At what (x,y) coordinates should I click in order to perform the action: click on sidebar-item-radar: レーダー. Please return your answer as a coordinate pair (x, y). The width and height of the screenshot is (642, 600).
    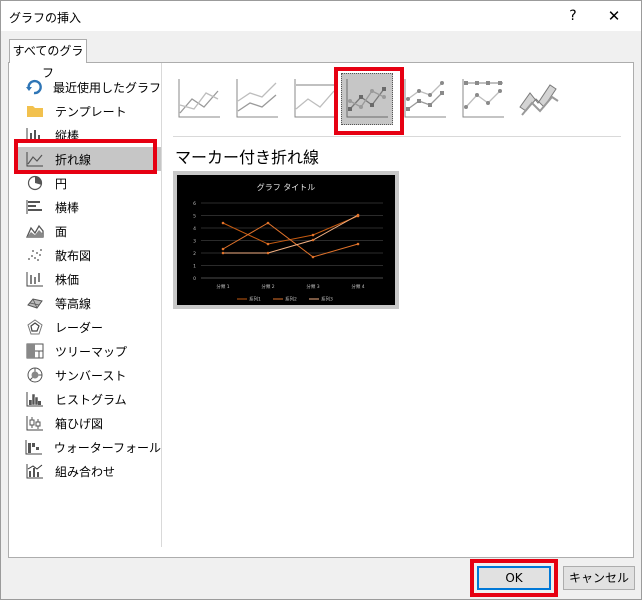
    Looking at the image, I should click on (88, 327).